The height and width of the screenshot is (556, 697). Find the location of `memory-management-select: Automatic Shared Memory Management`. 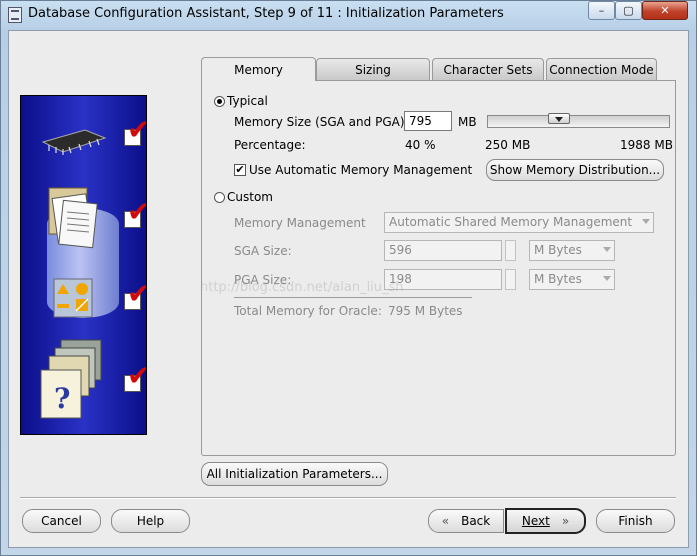

memory-management-select: Automatic Shared Memory Management is located at coordinates (519, 222).